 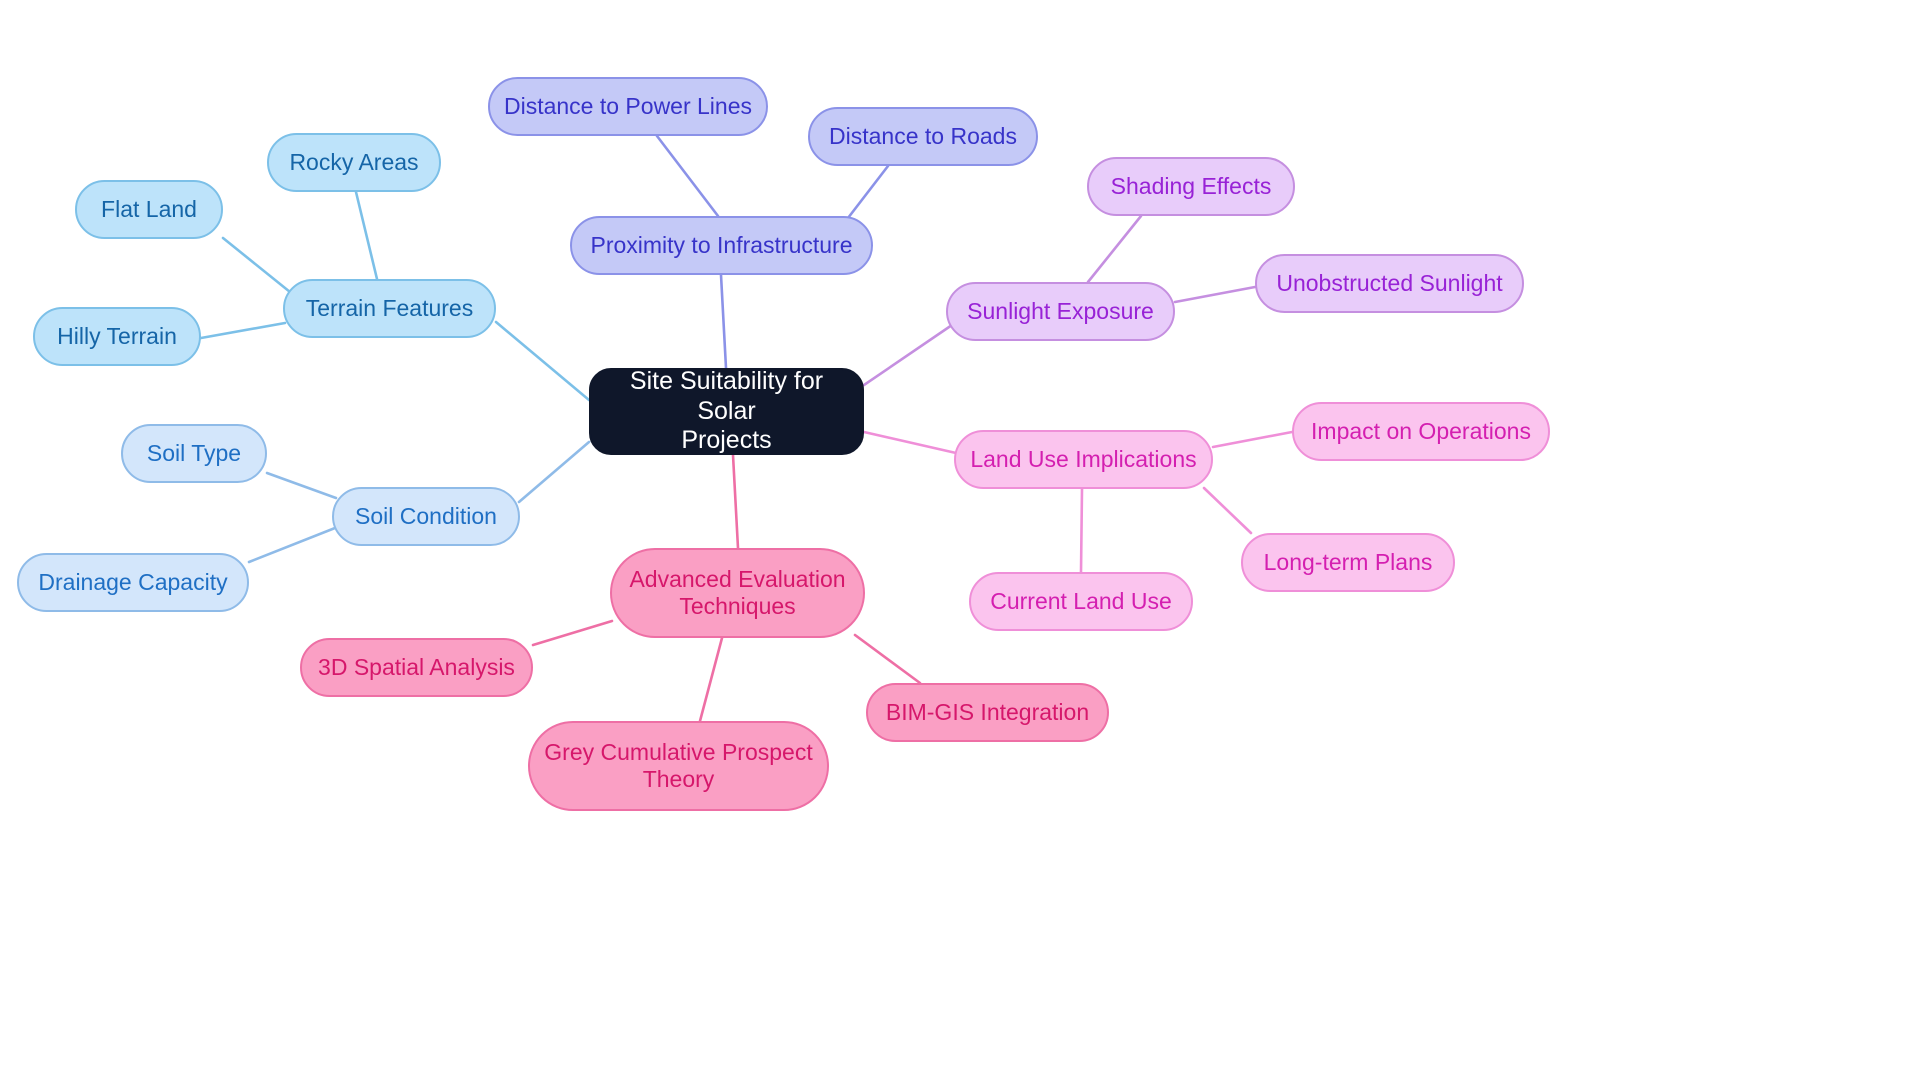 I want to click on mindmap-node-label-rocky-areas: Rocky Areas, so click(x=354, y=161).